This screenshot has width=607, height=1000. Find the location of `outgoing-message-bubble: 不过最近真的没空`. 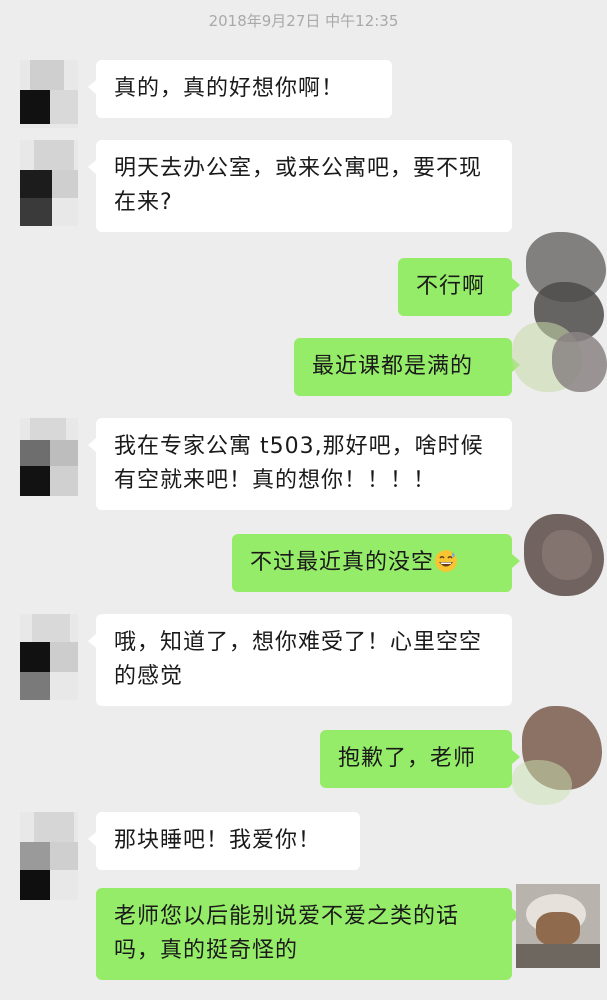

outgoing-message-bubble: 不过最近真的没空 is located at coordinates (376, 563).